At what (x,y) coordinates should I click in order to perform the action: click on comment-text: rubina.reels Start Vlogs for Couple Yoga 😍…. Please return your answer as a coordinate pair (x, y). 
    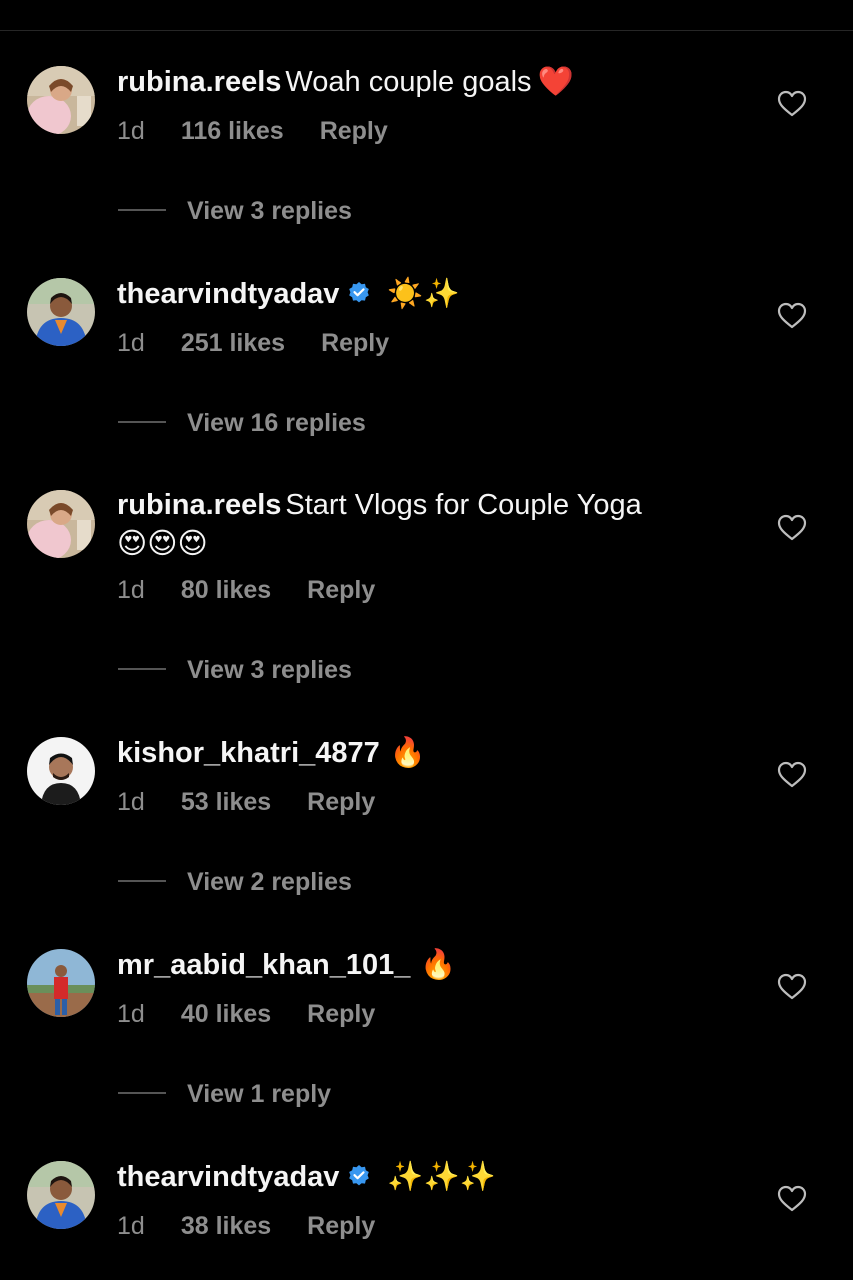
    Looking at the image, I should click on (417, 524).